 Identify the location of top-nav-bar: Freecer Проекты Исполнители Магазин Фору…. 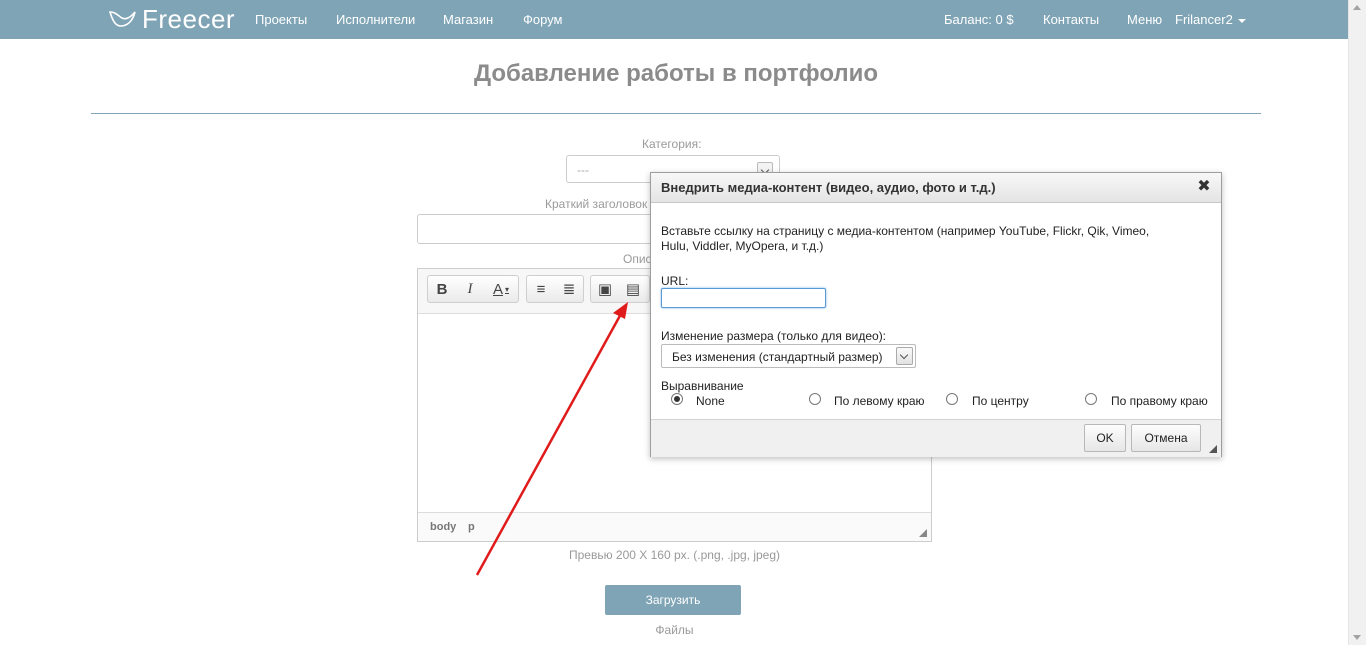
(674, 19).